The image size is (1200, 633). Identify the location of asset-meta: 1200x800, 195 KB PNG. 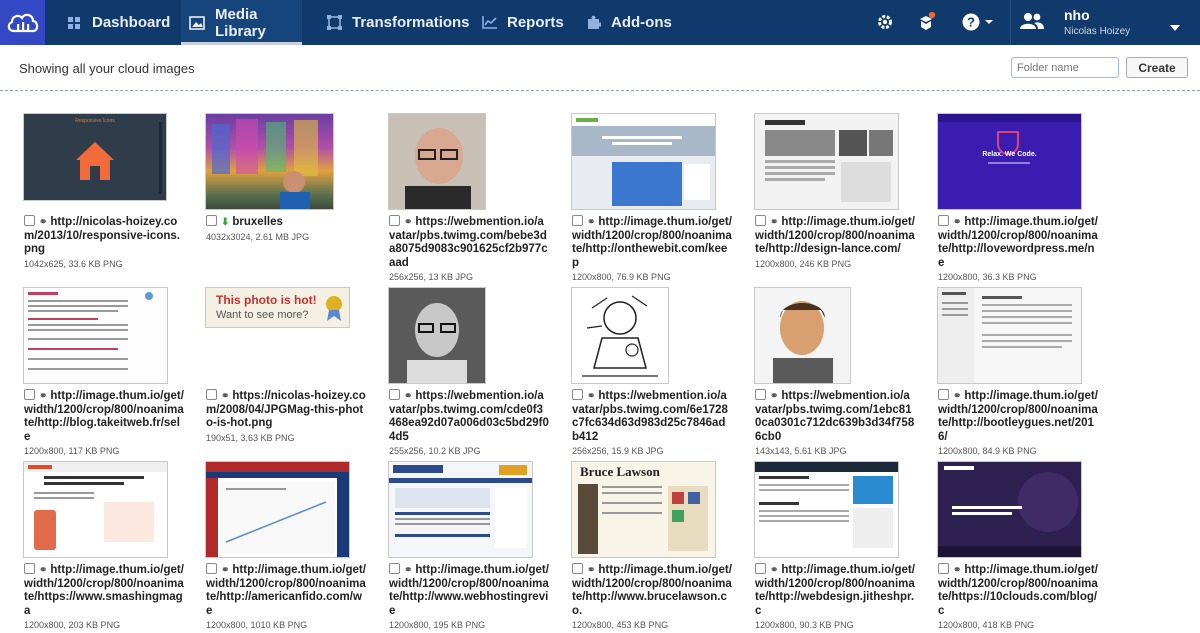
(437, 625).